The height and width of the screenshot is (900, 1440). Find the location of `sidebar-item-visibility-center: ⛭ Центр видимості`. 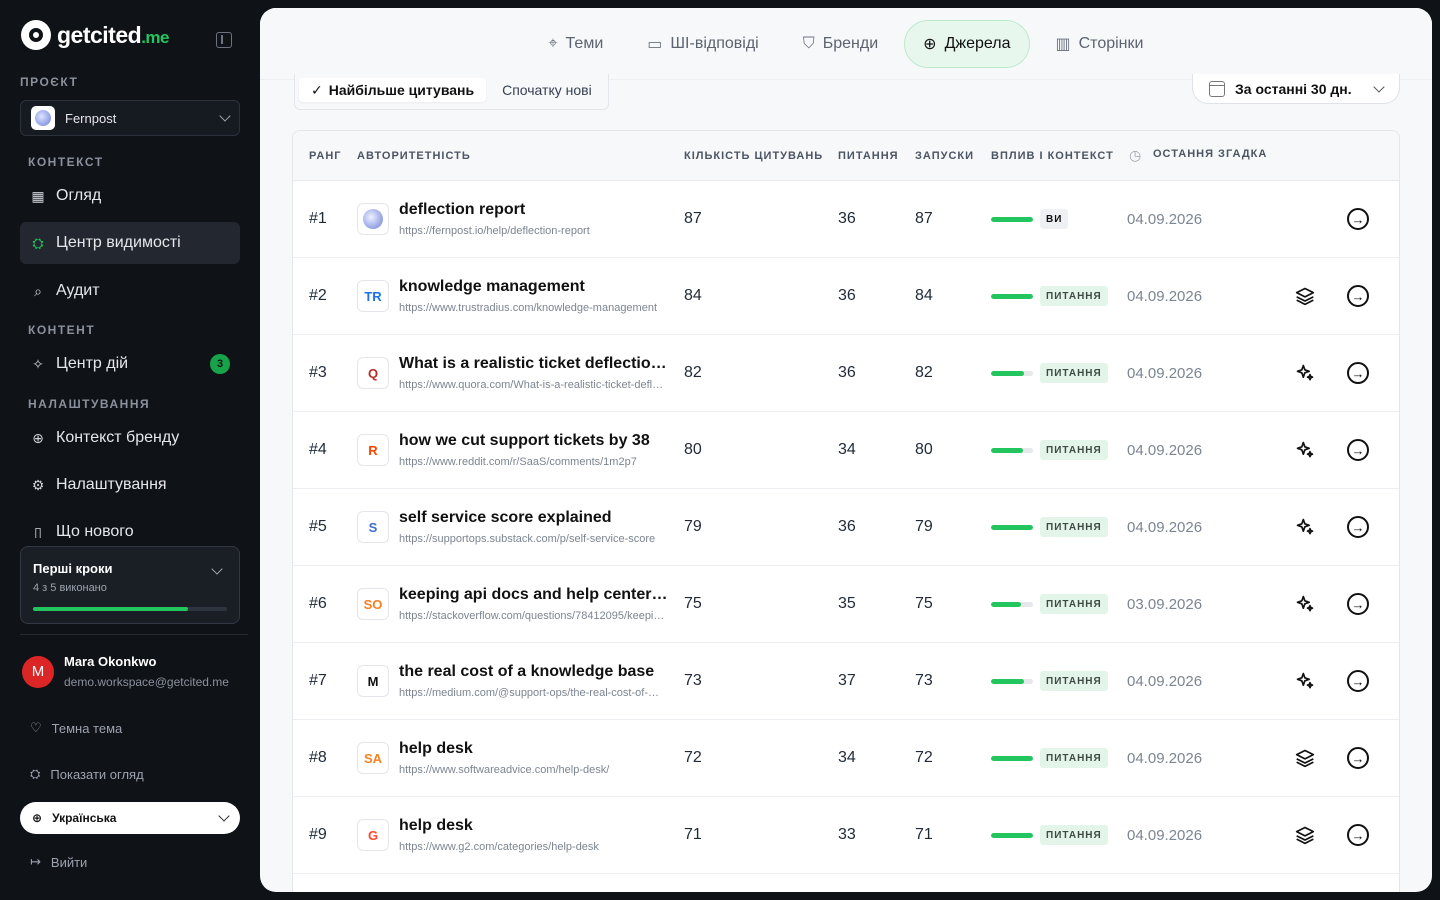

sidebar-item-visibility-center: ⛭ Центр видимості is located at coordinates (130, 243).